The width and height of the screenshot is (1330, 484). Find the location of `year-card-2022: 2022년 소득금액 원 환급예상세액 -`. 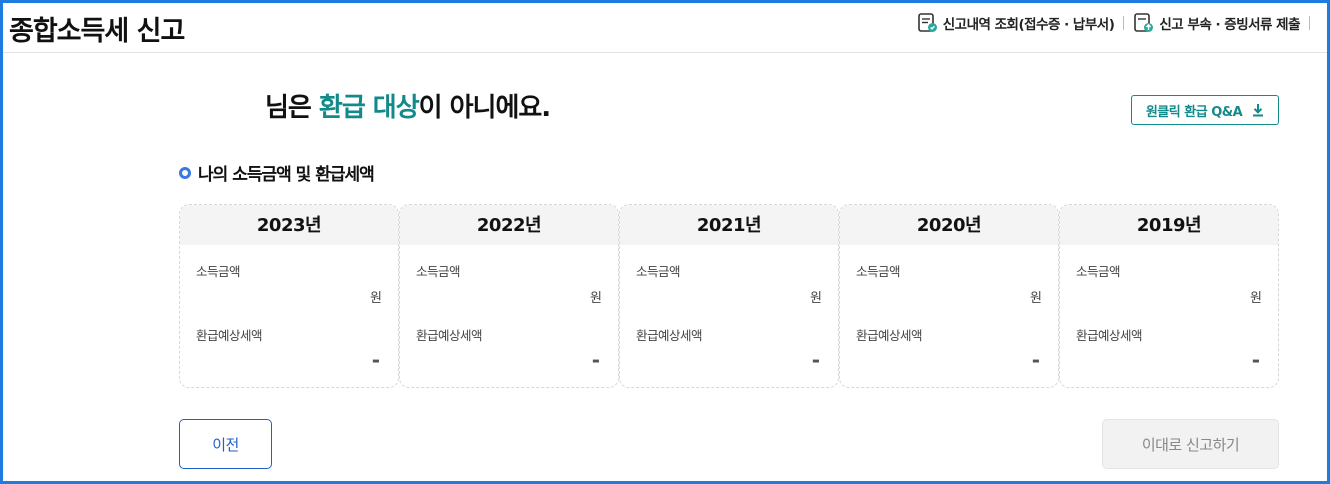

year-card-2022: 2022년 소득금액 원 환급예상세액 - is located at coordinates (509, 296).